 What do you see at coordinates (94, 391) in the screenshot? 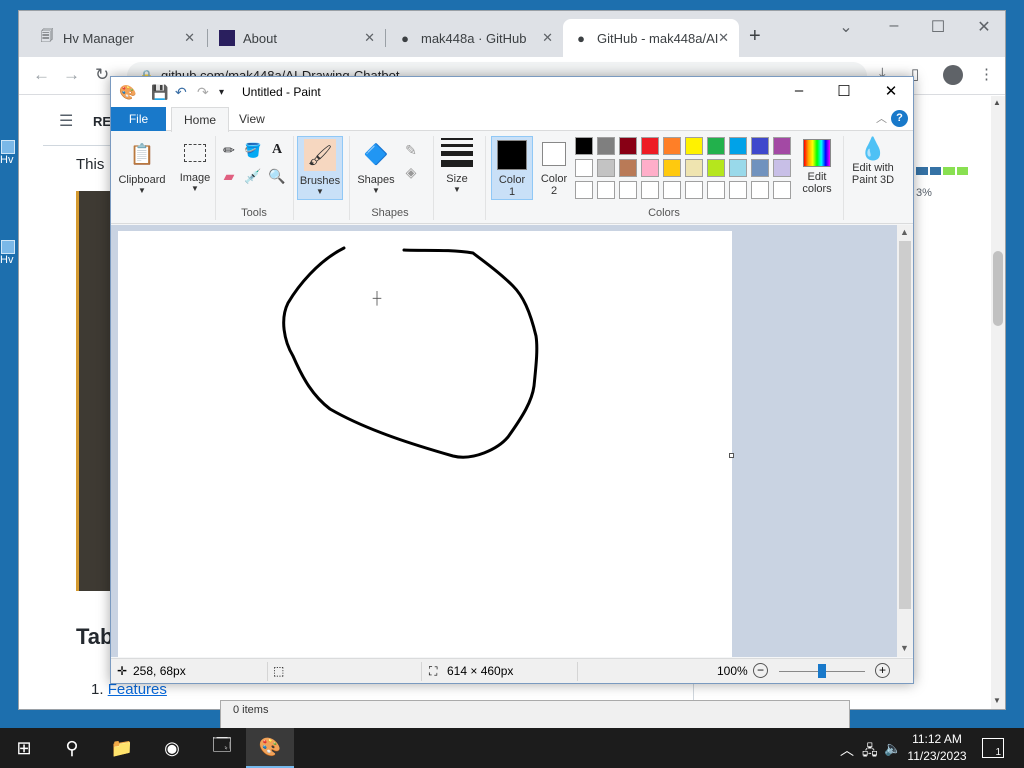
I see `readme-video-thumbnail` at bounding box center [94, 391].